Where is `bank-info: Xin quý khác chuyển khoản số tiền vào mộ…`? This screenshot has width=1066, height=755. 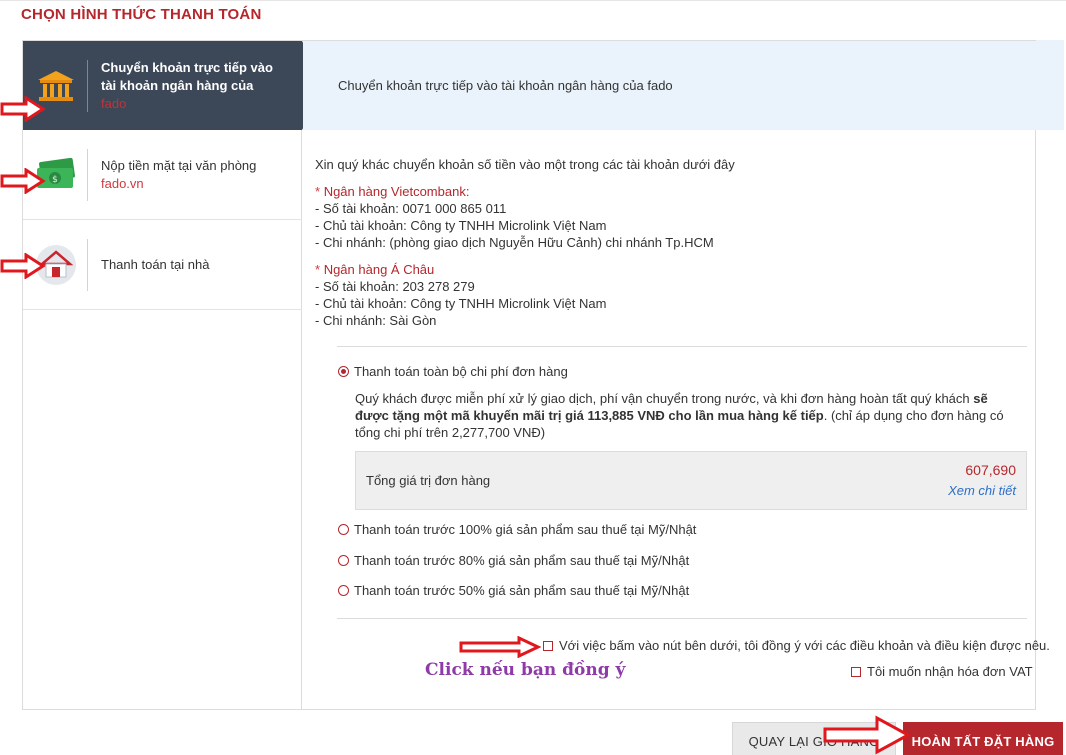
bank-info: Xin quý khác chuyển khoản số tiền vào mộ… is located at coordinates (660, 242).